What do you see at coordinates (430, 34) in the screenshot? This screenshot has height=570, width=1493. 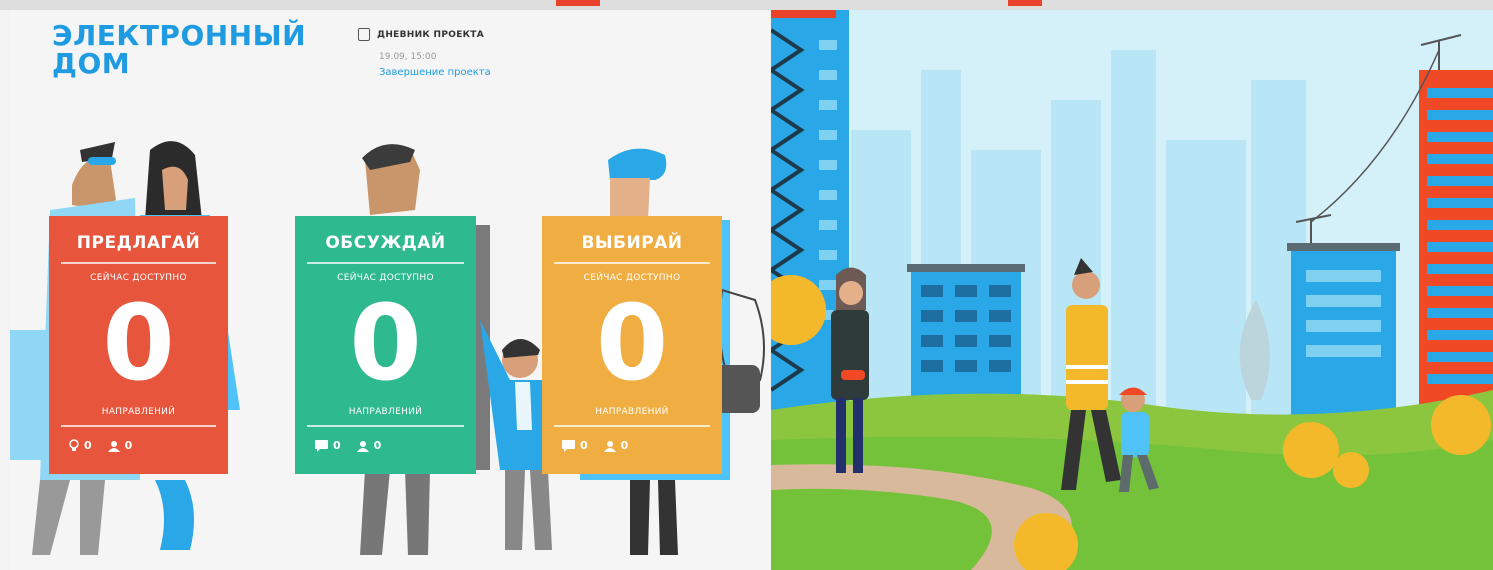 I see `diary-title: ДНЕВНИК ПРОЕКТА` at bounding box center [430, 34].